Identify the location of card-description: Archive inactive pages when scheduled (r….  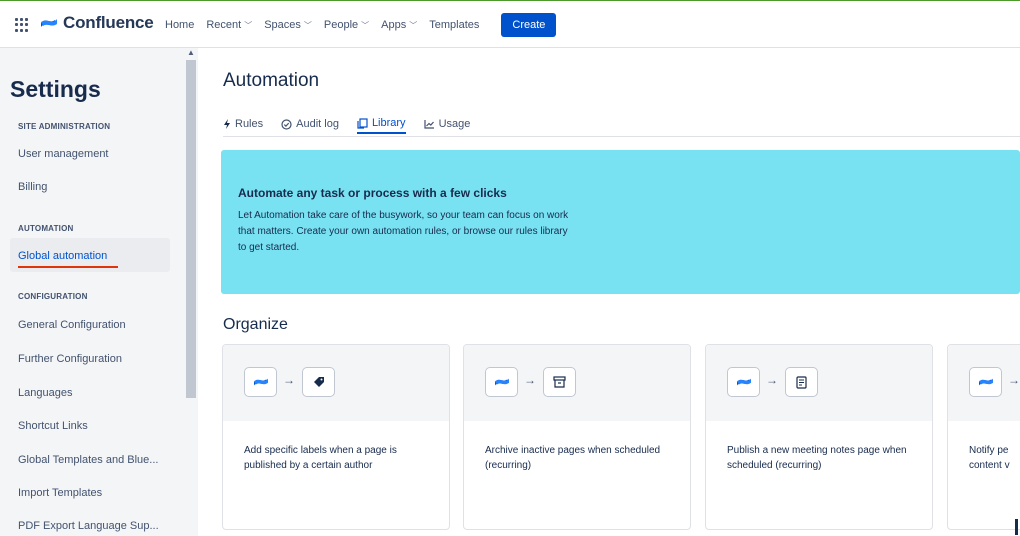
(573, 458).